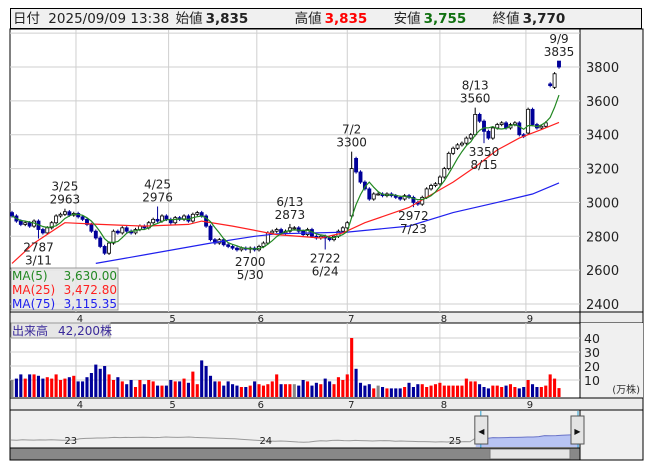 This screenshot has width=653, height=470. I want to click on volume-value: 42,200株, so click(85, 330).